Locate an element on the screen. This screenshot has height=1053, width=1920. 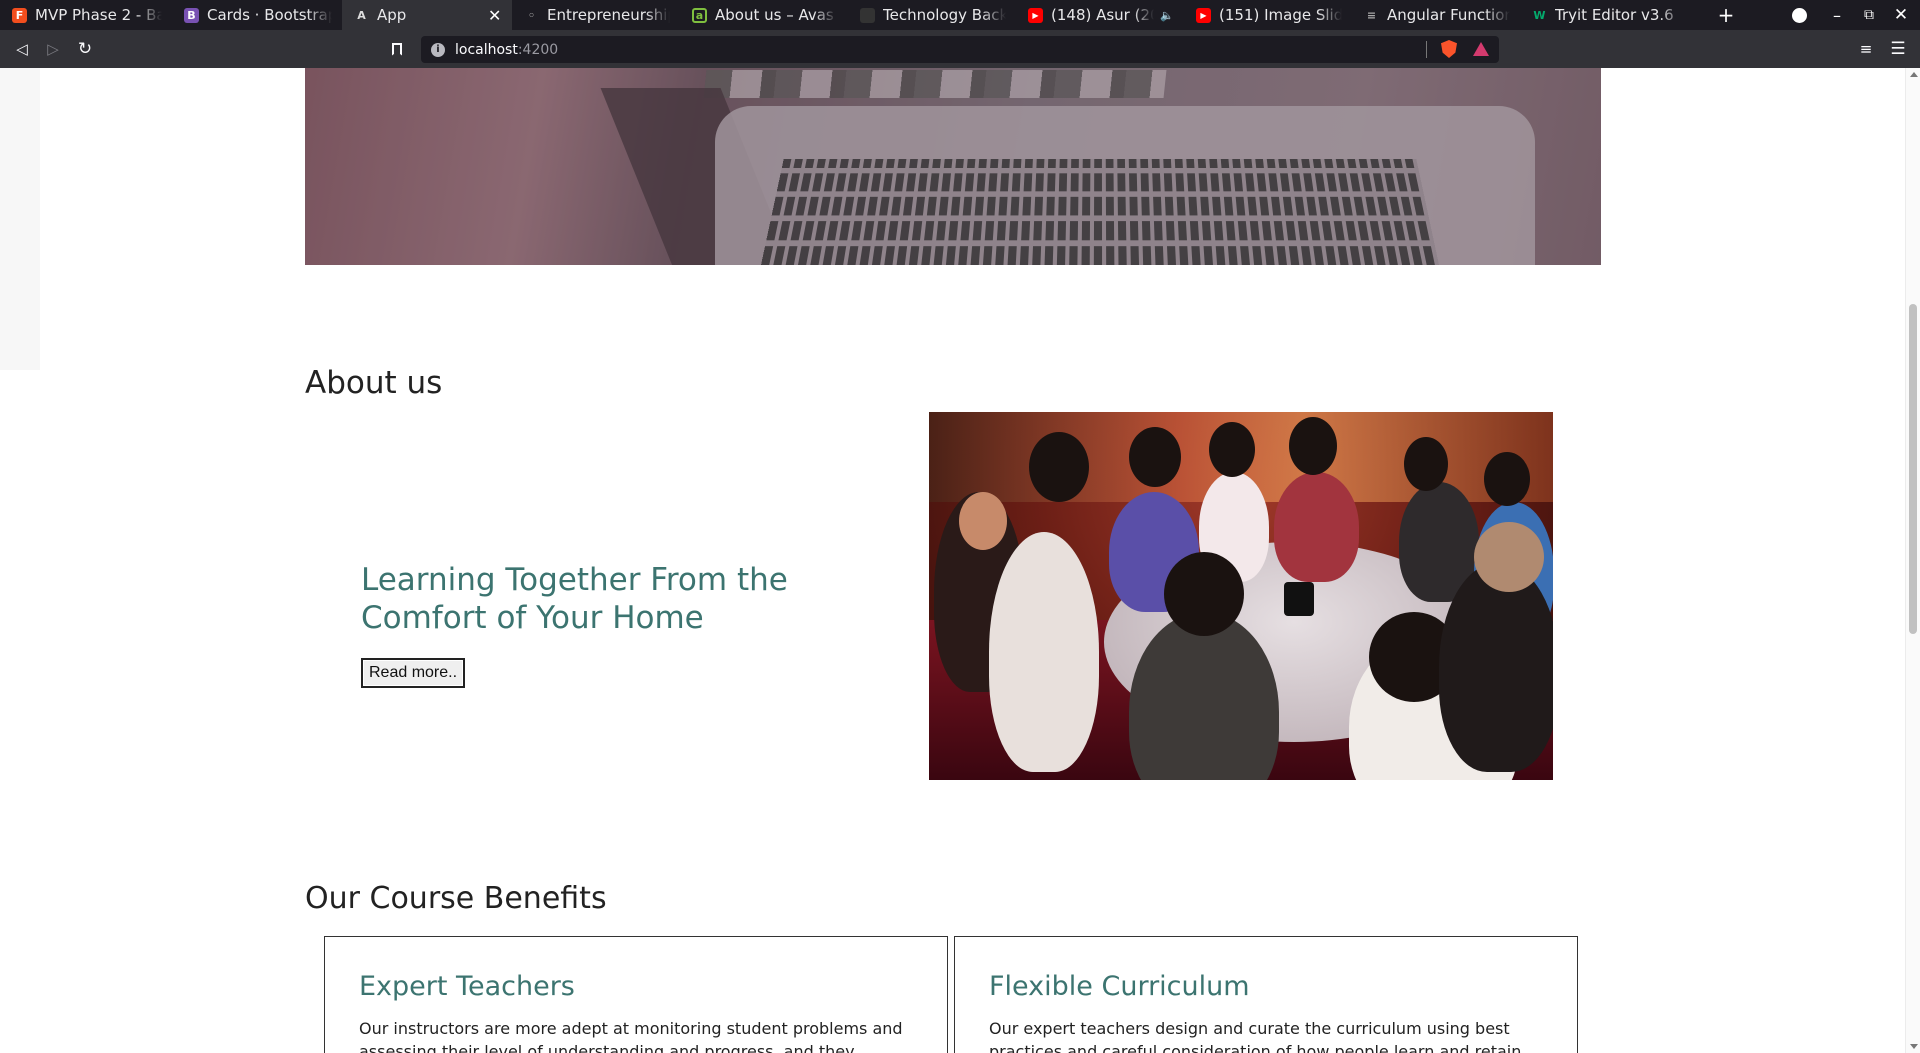
tab-angular-function: ≡ Angular Function D is located at coordinates (1436, 15).